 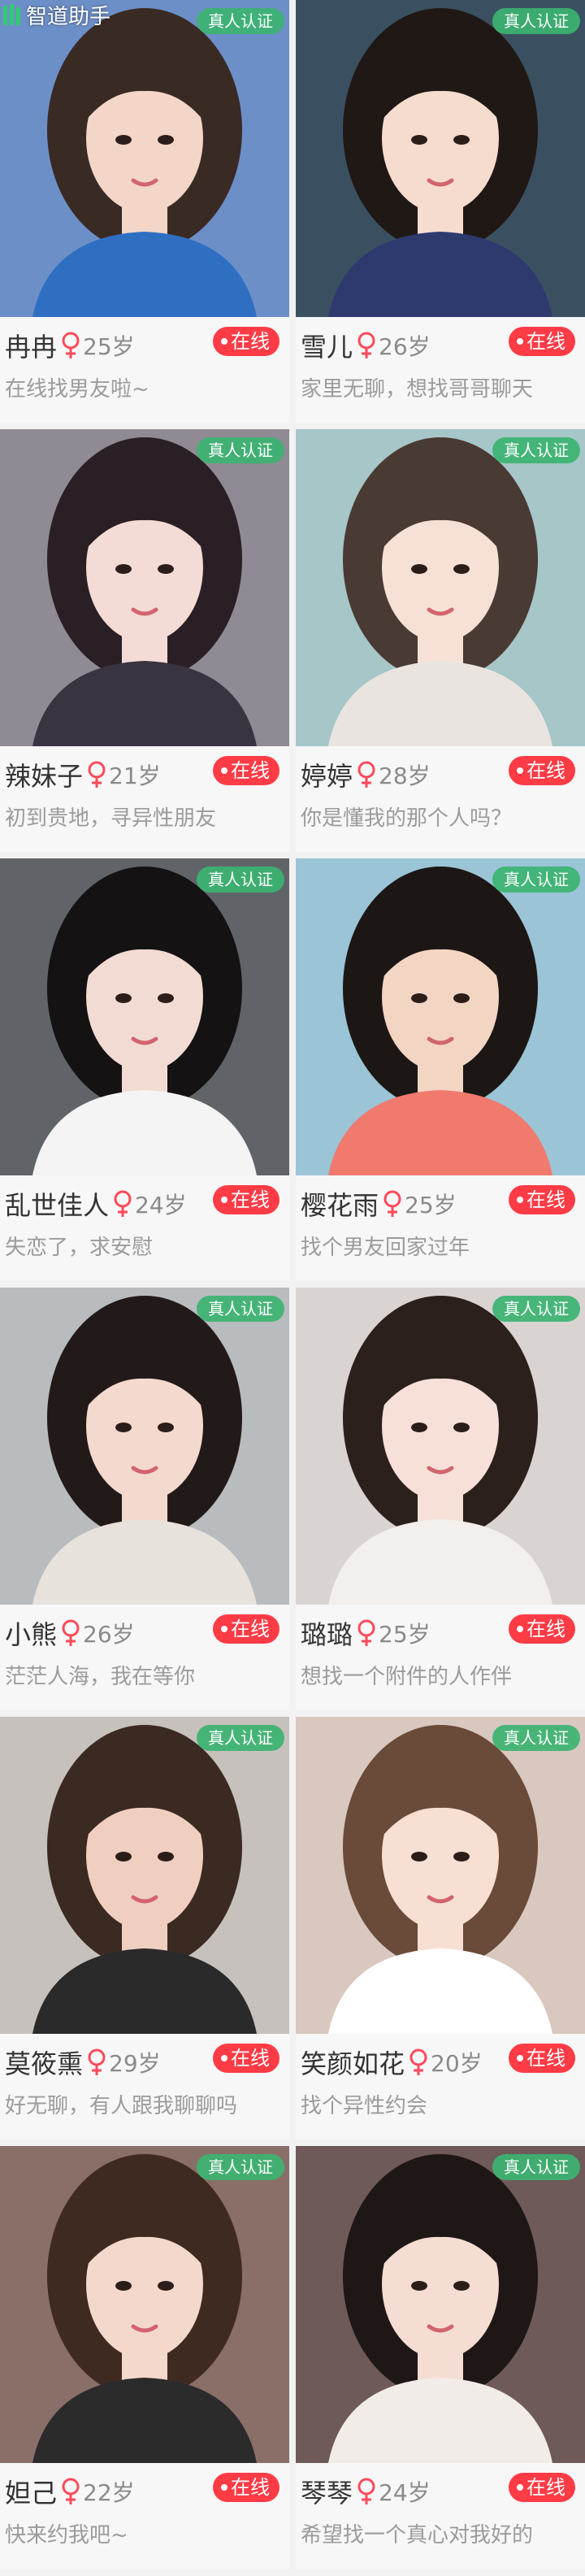 I want to click on profile-card: 真人认证 小熊 26岁 在线 茫茫人海，我在等你, so click(x=145, y=1499).